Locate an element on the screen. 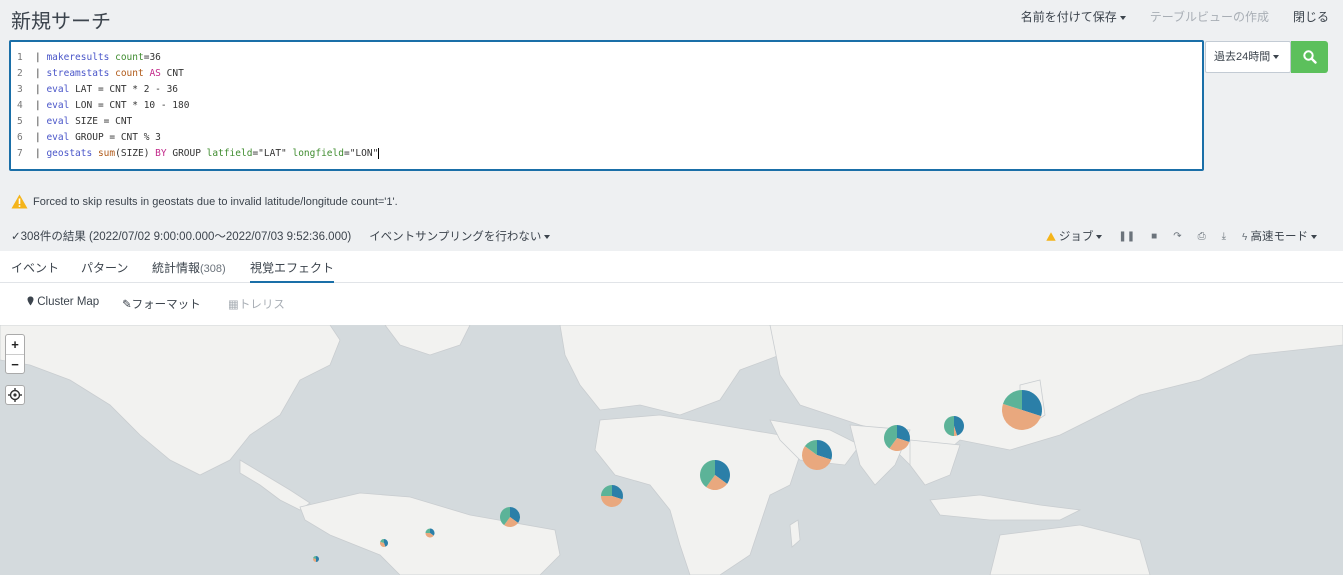 The height and width of the screenshot is (575, 1343). job-label: ジョブ is located at coordinates (1076, 237).